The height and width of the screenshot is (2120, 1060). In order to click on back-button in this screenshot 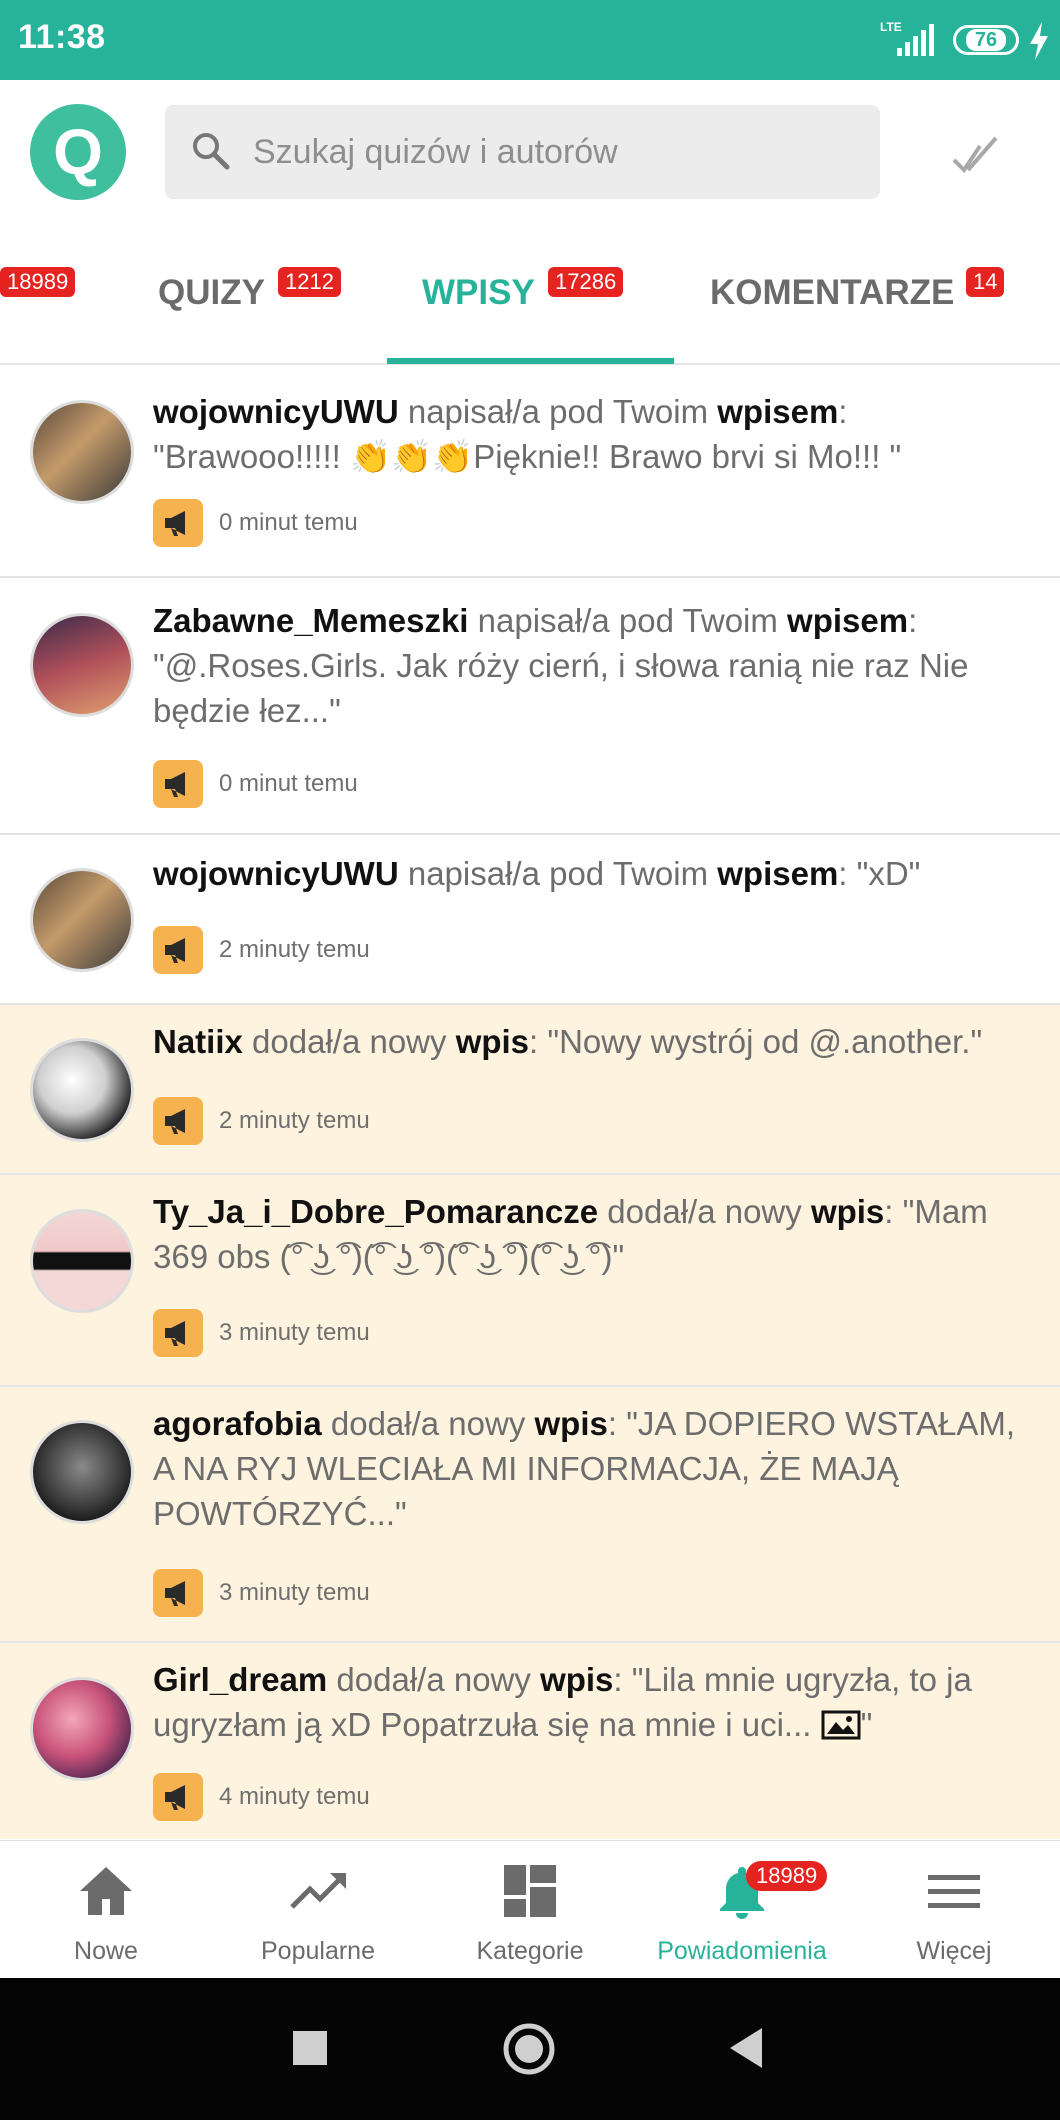, I will do `click(746, 2048)`.